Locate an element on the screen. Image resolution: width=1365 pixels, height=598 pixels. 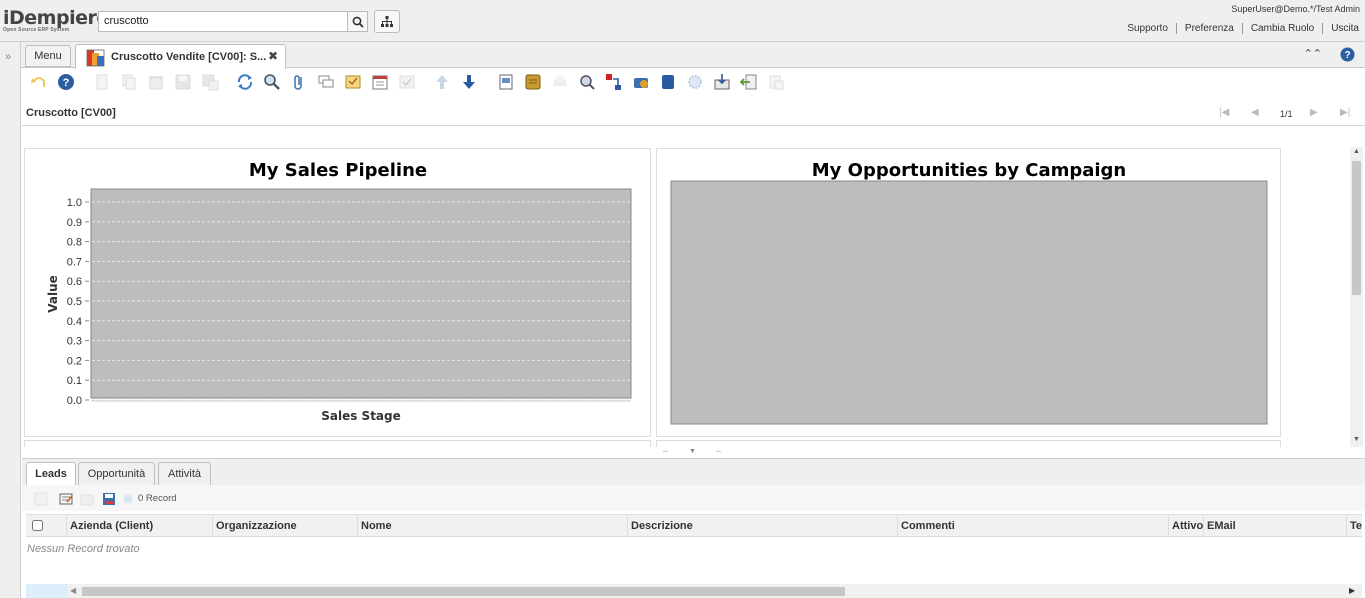
column-header: Organizzazione is located at coordinates (284, 526).